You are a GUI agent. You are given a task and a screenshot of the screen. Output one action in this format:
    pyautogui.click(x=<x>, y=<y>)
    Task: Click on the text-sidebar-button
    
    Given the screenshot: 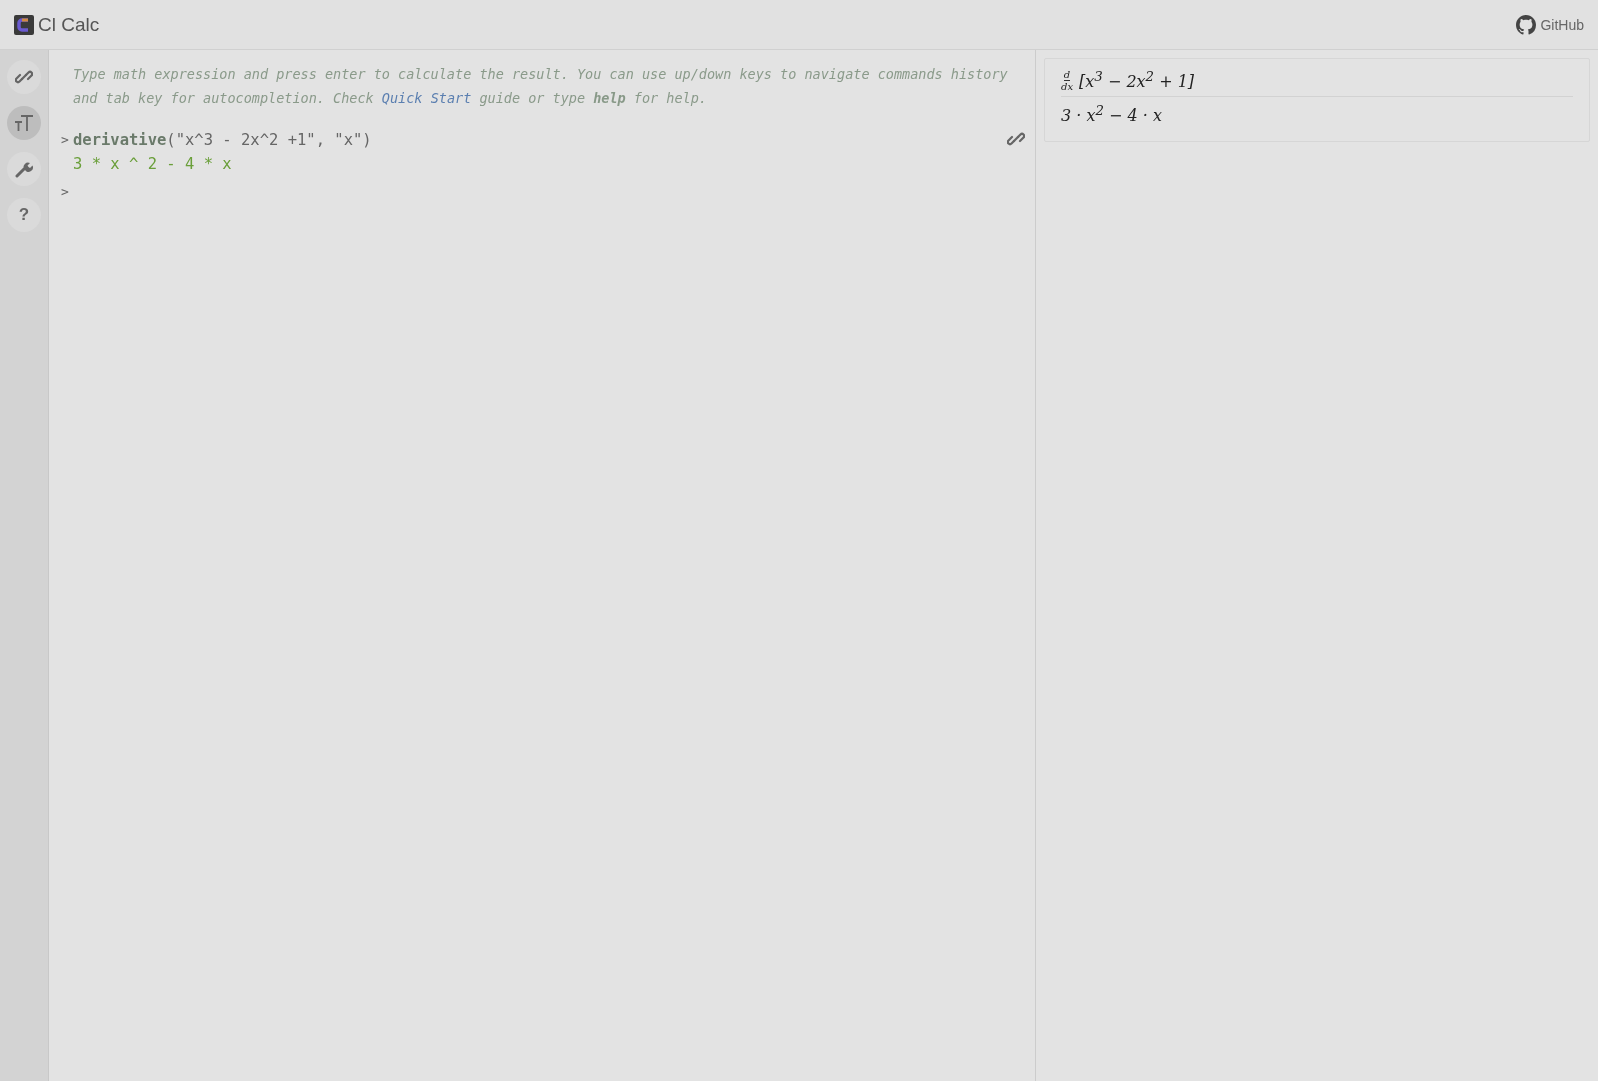 What is the action you would take?
    pyautogui.click(x=24, y=123)
    